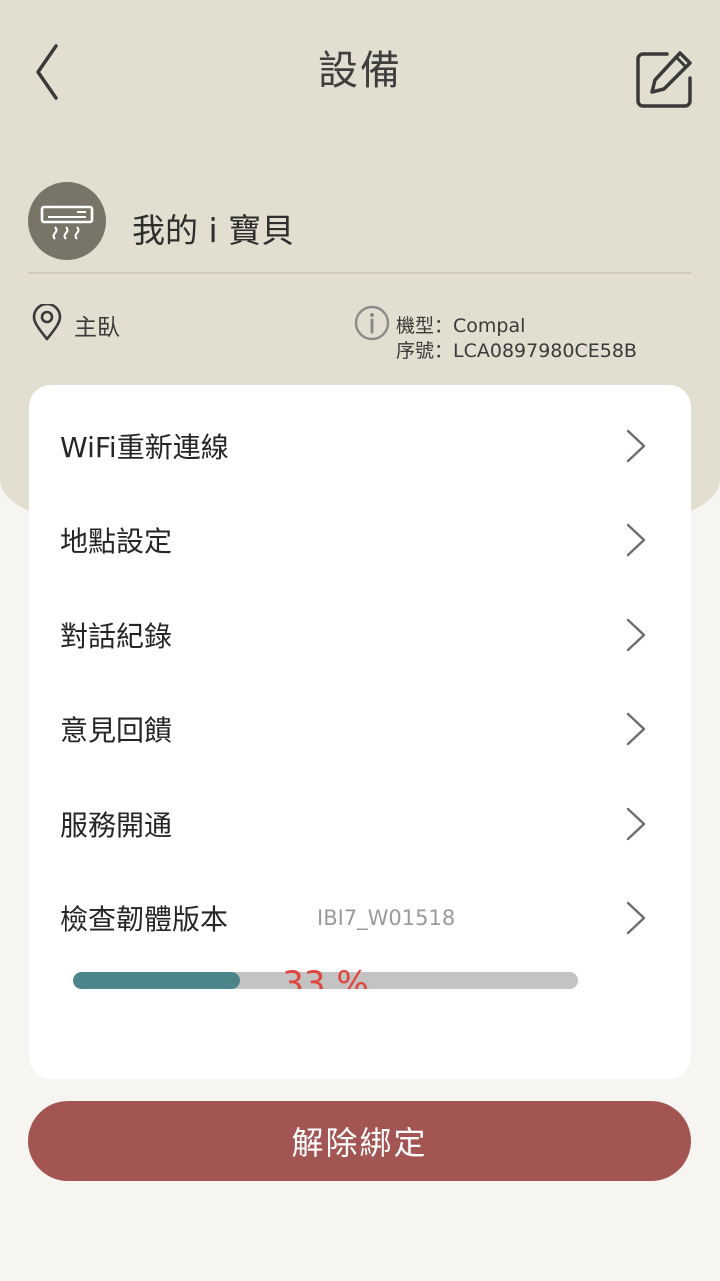 This screenshot has width=720, height=1281. I want to click on menu-item-label: WiFi重新連線, so click(144, 447).